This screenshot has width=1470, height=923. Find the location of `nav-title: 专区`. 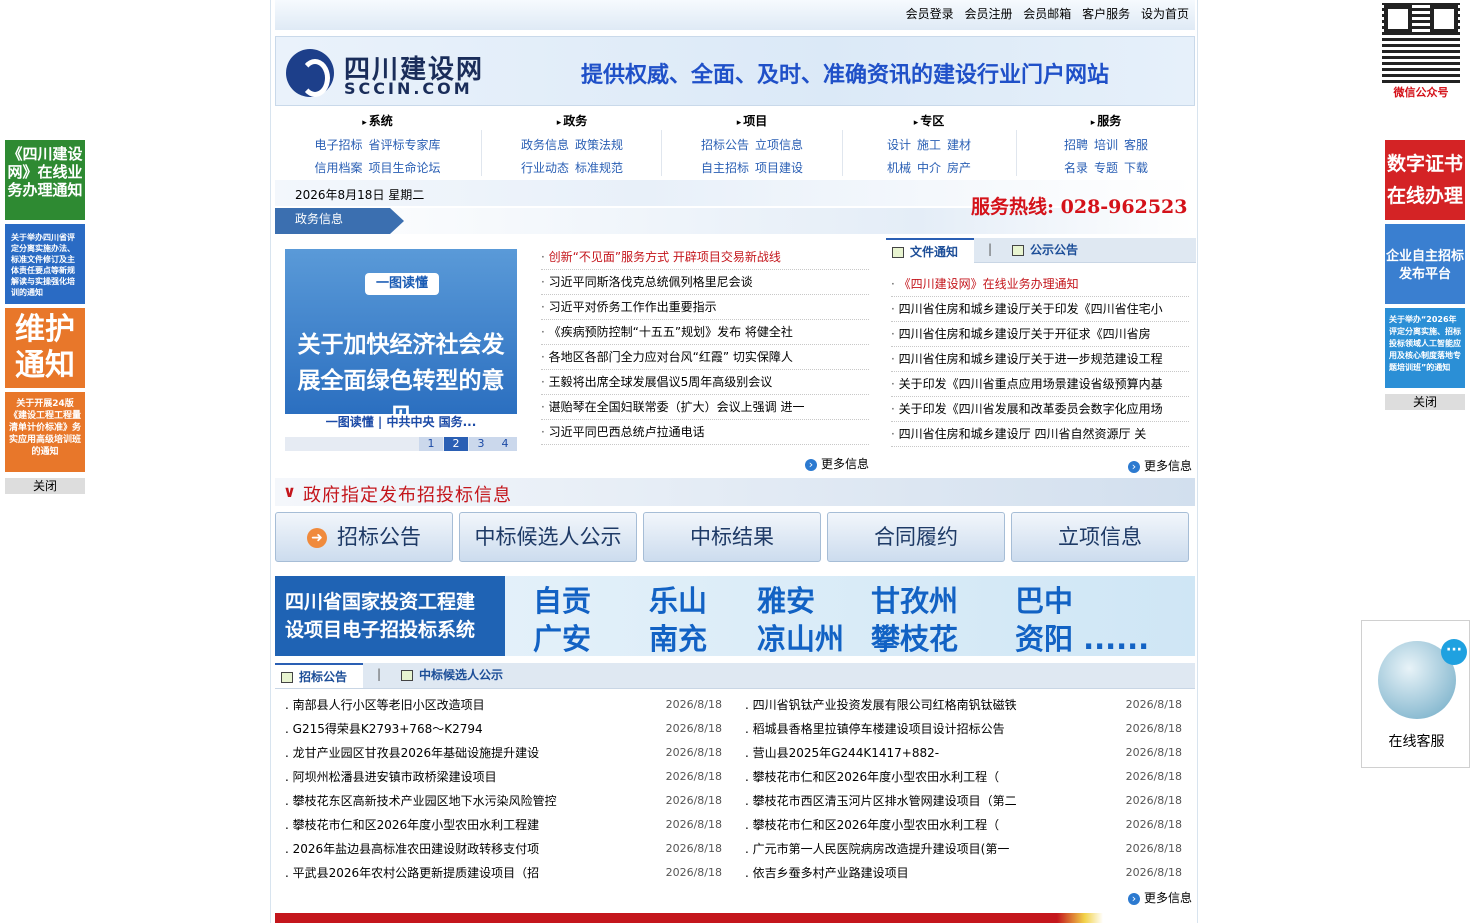

nav-title: 专区 is located at coordinates (929, 122).